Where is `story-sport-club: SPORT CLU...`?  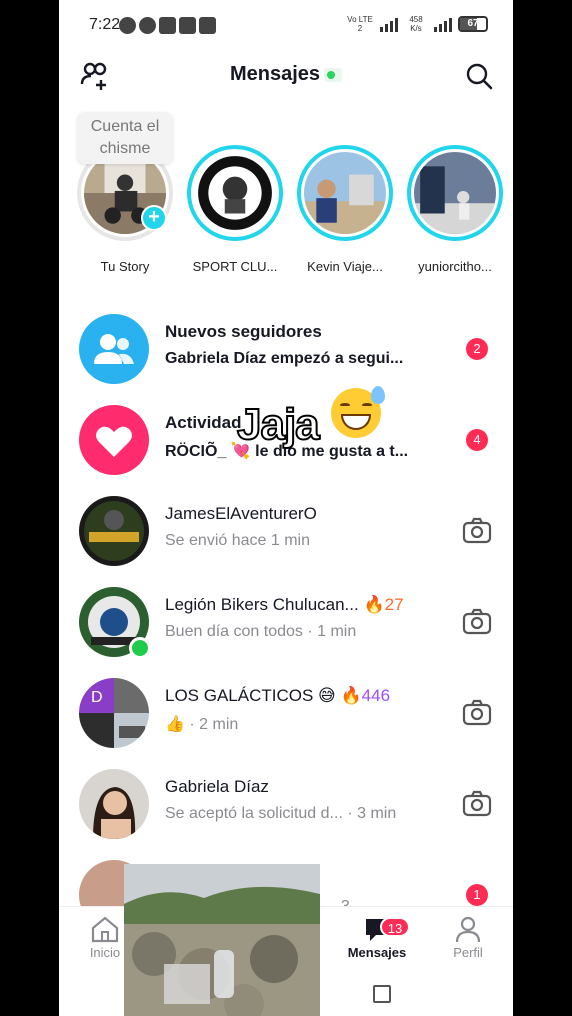
story-sport-club: SPORT CLU... is located at coordinates (235, 209).